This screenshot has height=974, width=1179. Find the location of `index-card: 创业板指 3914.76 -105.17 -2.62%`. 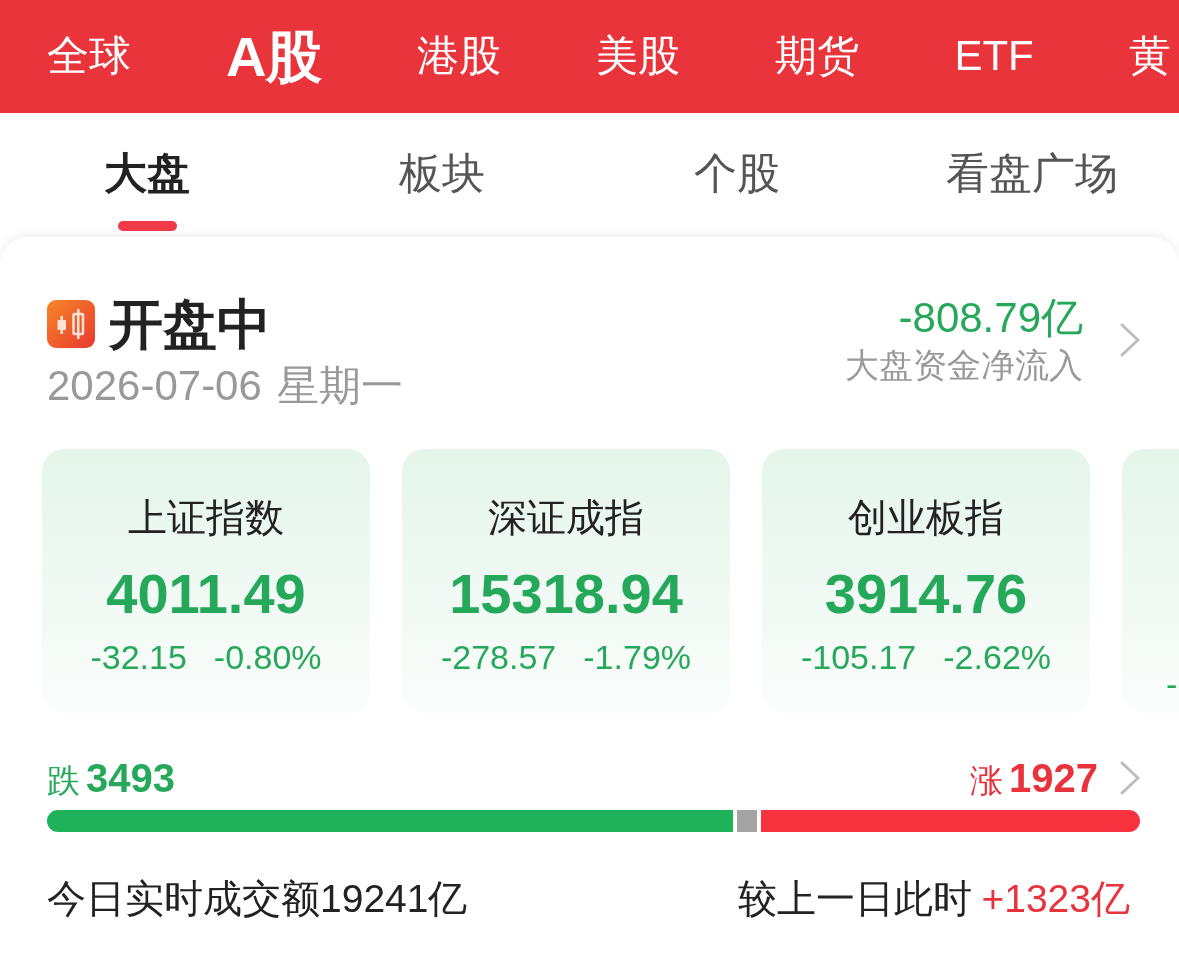

index-card: 创业板指 3914.76 -105.17 -2.62% is located at coordinates (926, 582).